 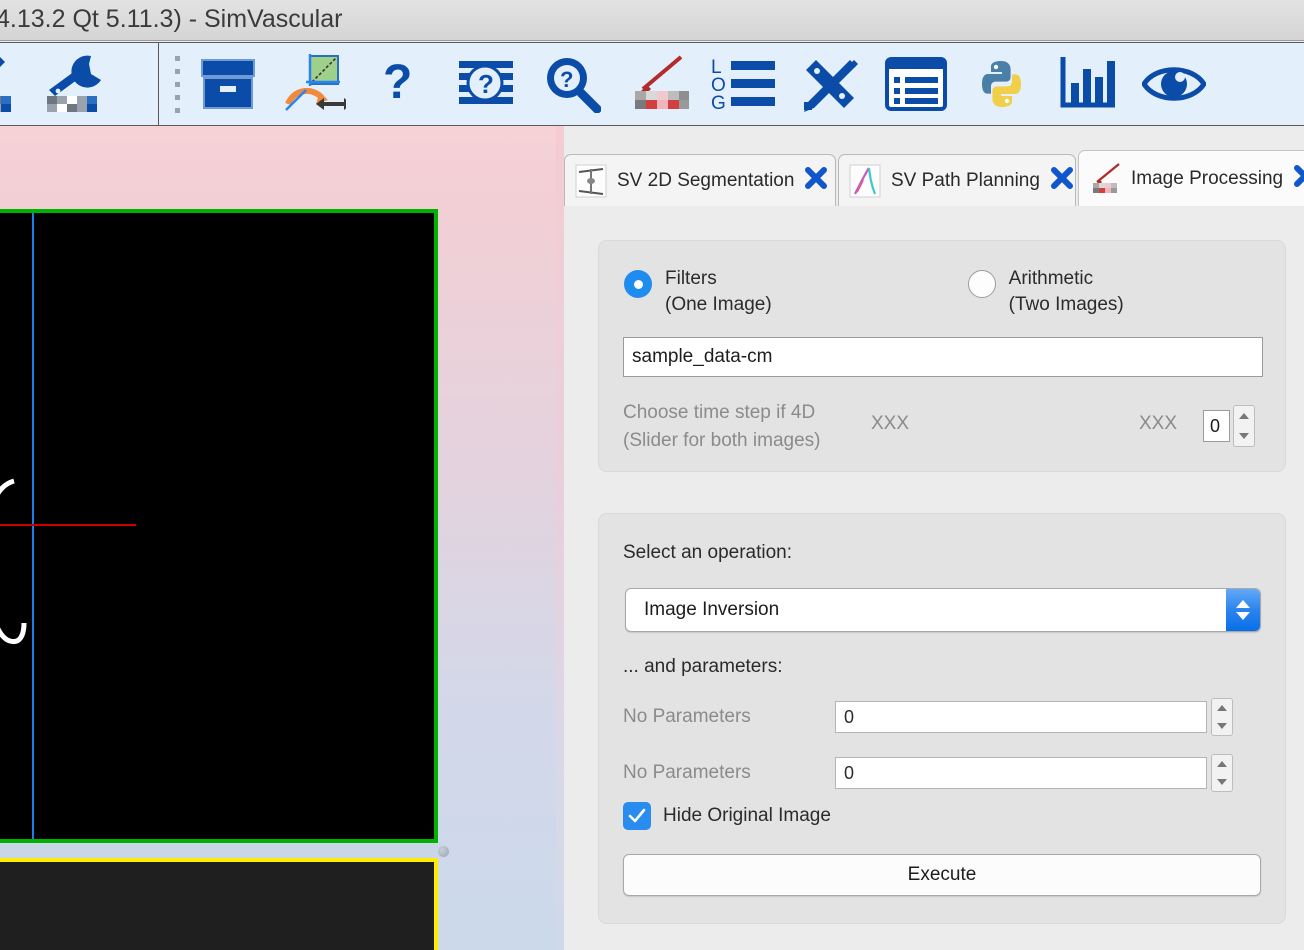 I want to click on question-mark-icon: ?, so click(x=400, y=84).